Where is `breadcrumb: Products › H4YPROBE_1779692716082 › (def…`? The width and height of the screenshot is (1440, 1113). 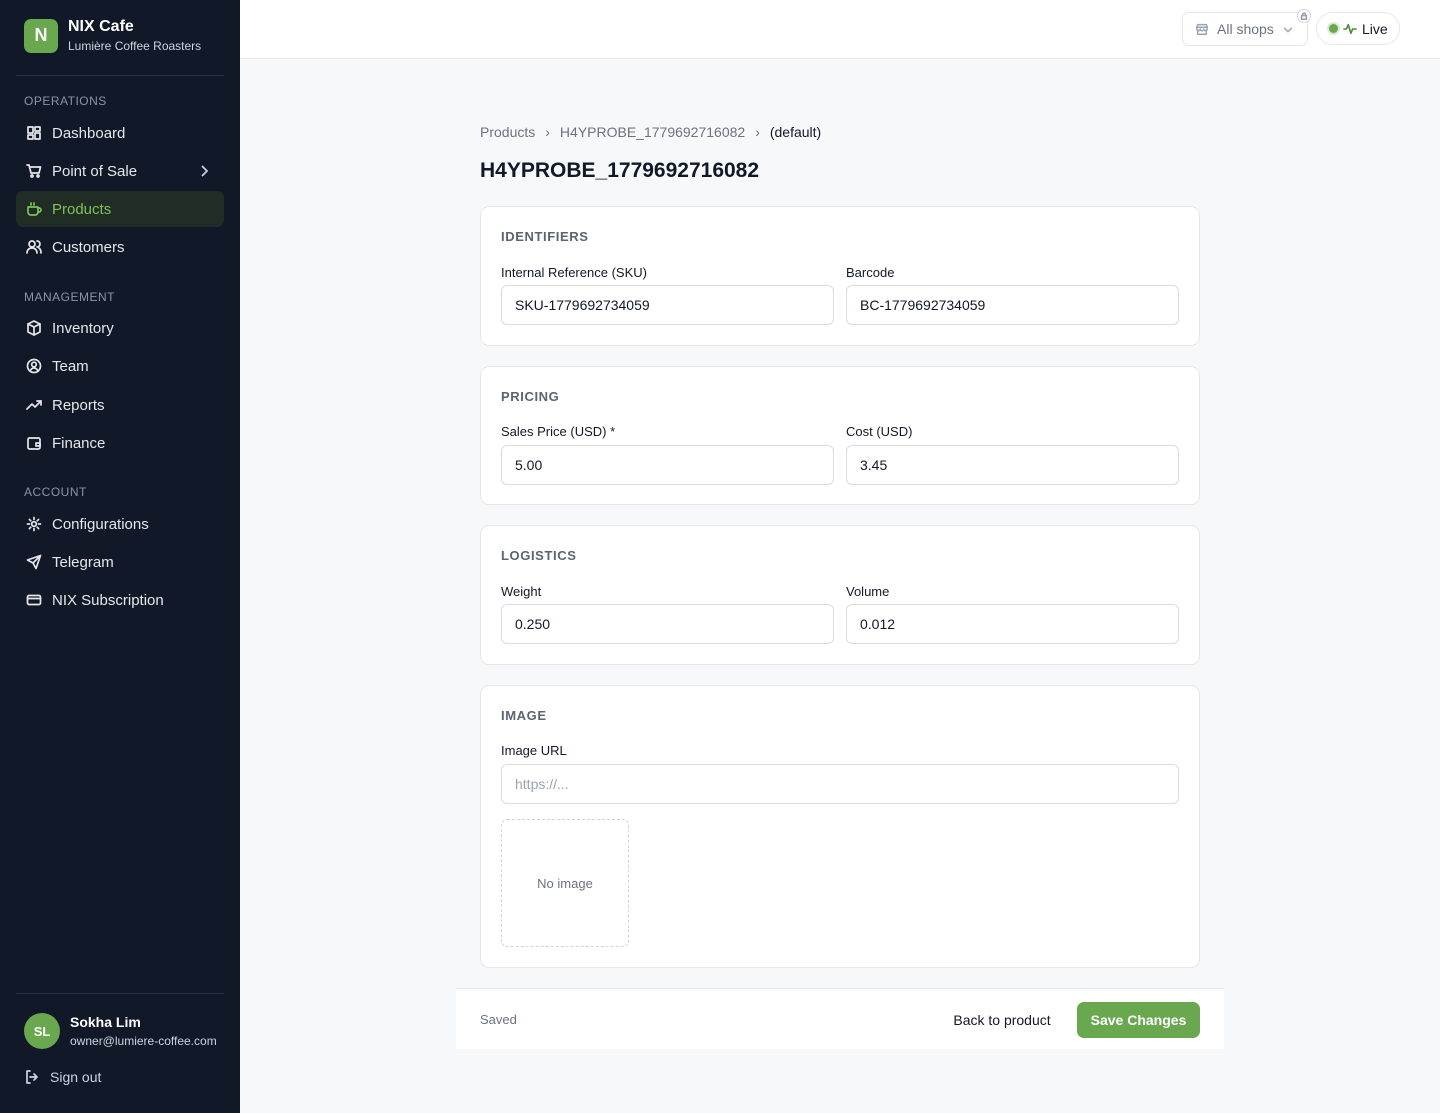 breadcrumb: Products › H4YPROBE_1779692716082 › (def… is located at coordinates (650, 132).